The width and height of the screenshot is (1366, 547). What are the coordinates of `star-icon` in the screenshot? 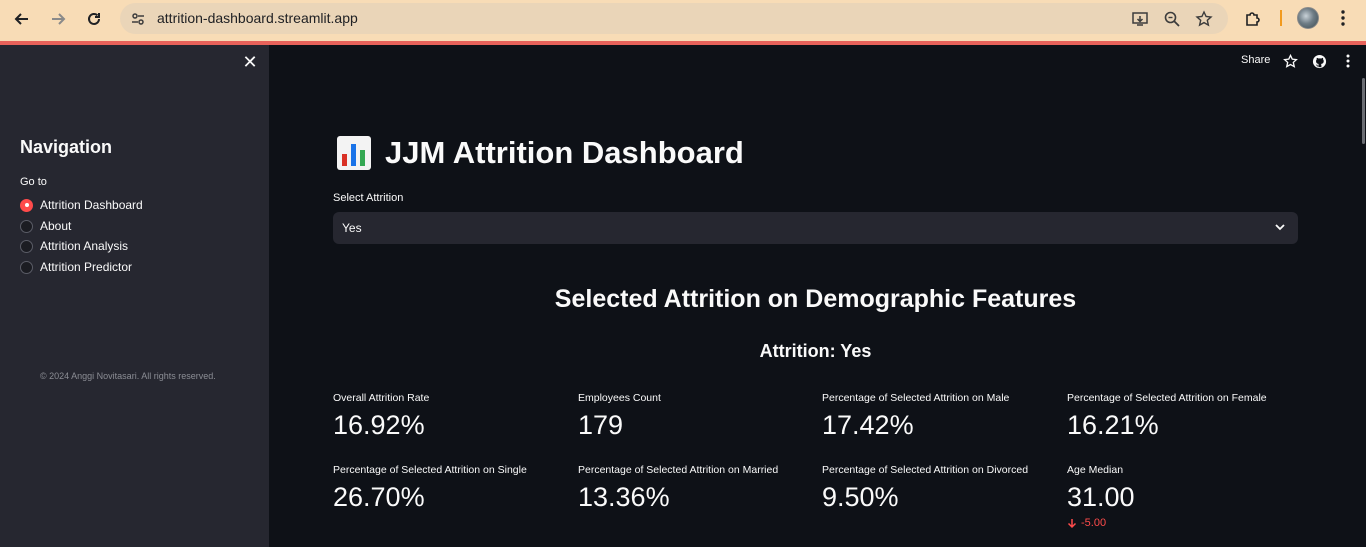 It's located at (1290, 61).